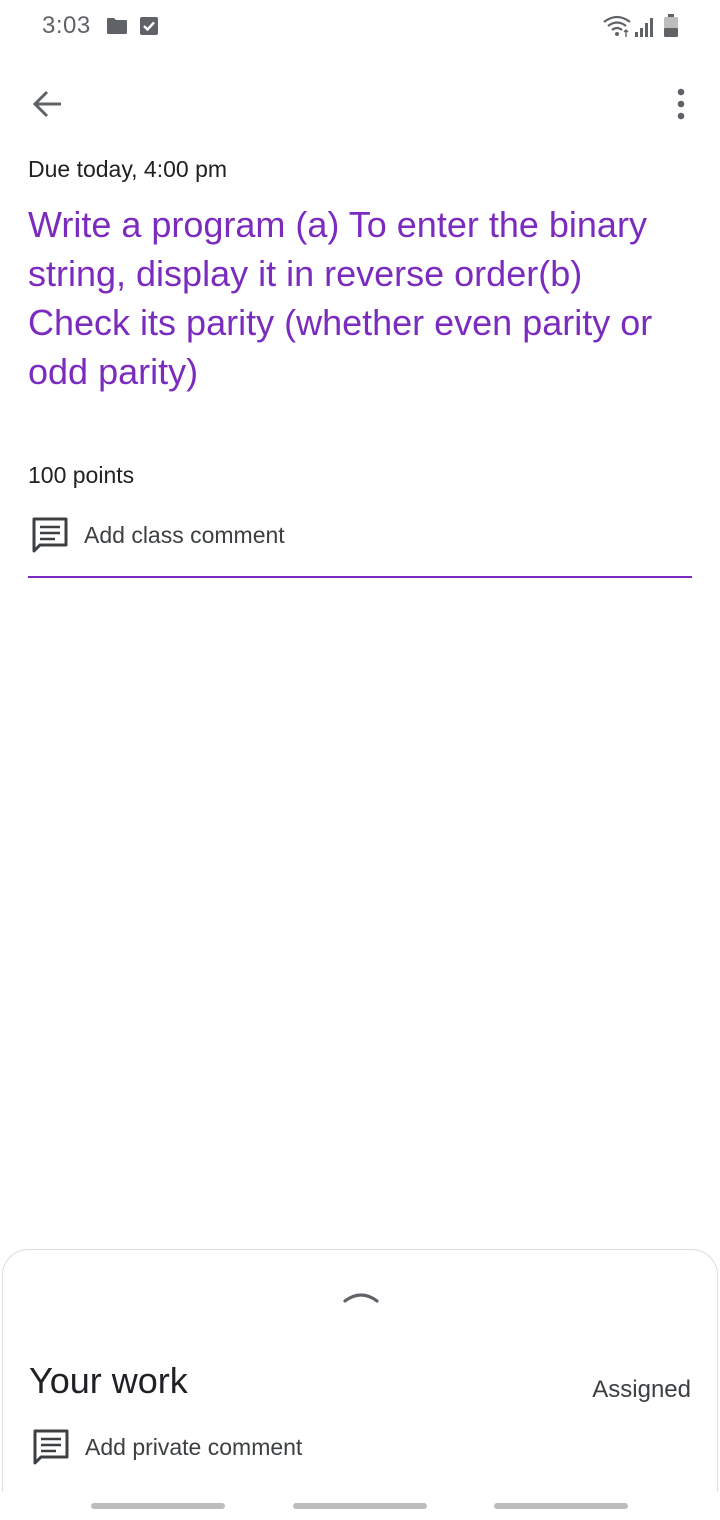  Describe the element at coordinates (184, 535) in the screenshot. I see `add-class-comment-label: Add class comment` at that location.